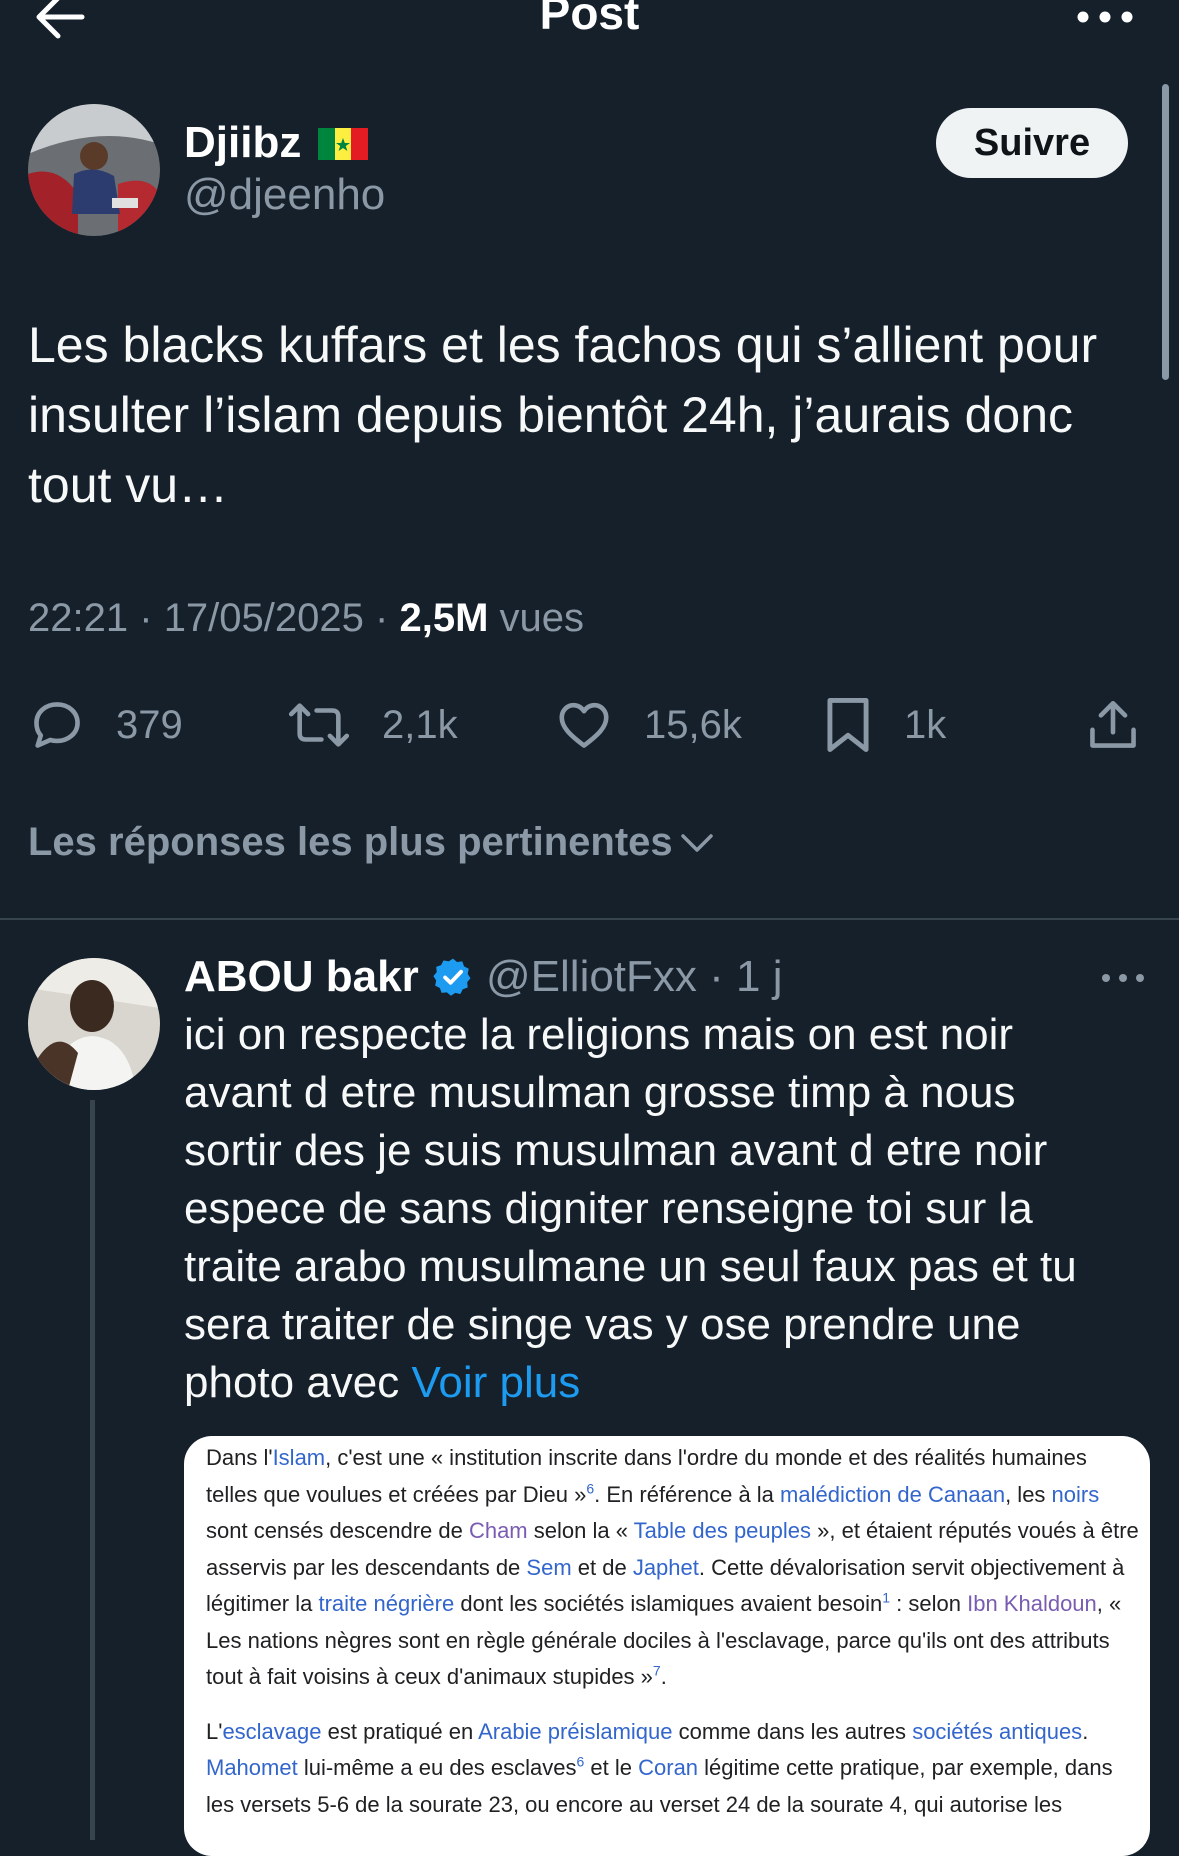 Image resolution: width=1179 pixels, height=1856 pixels. What do you see at coordinates (372, 725) in the screenshot?
I see `repost-button: 2,1k` at bounding box center [372, 725].